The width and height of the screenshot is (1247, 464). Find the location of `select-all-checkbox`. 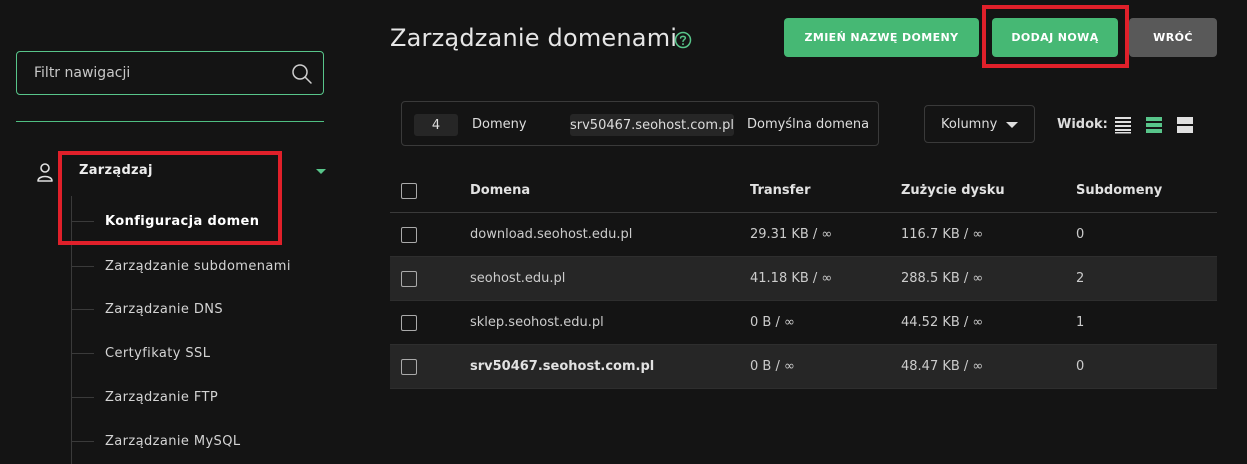

select-all-checkbox is located at coordinates (409, 191).